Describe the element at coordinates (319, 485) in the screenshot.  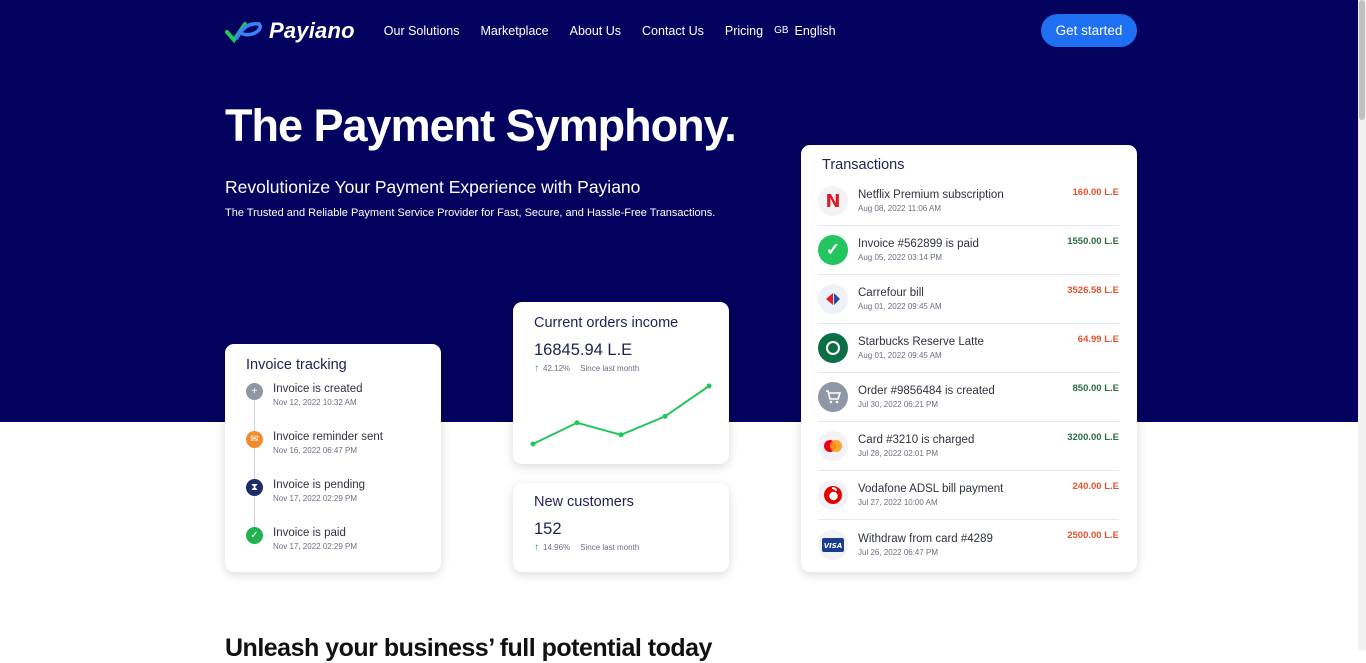
I see `timeline-step-label: Invoice is pending` at that location.